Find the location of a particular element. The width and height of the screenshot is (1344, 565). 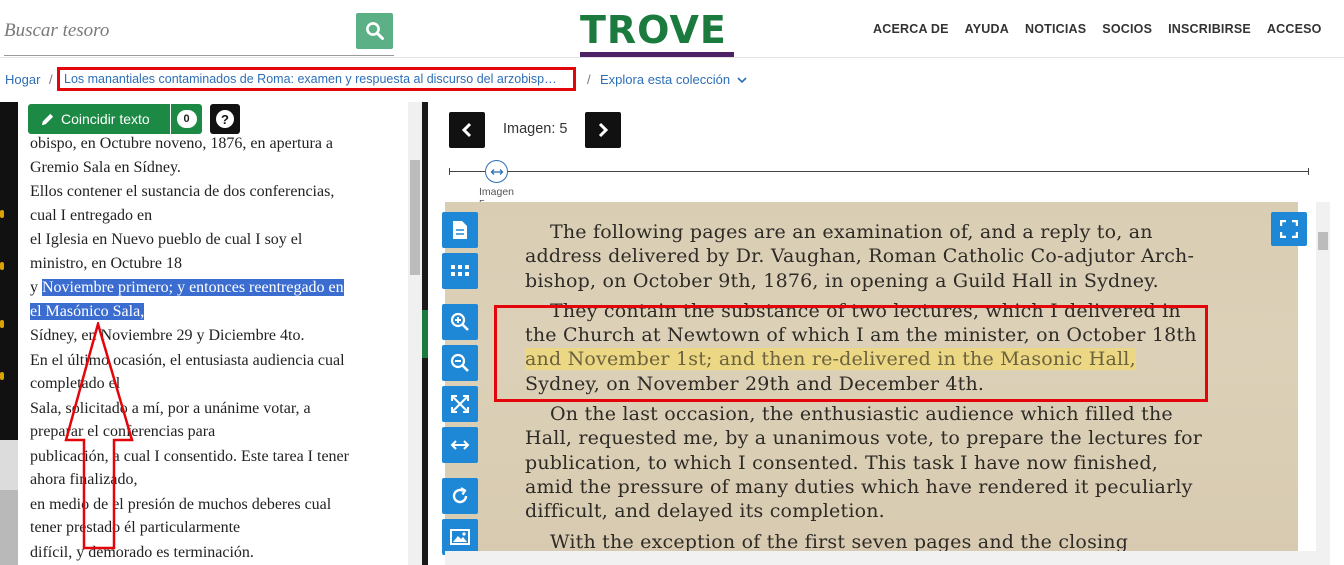

nav-partners: SOCIOS is located at coordinates (1127, 29).